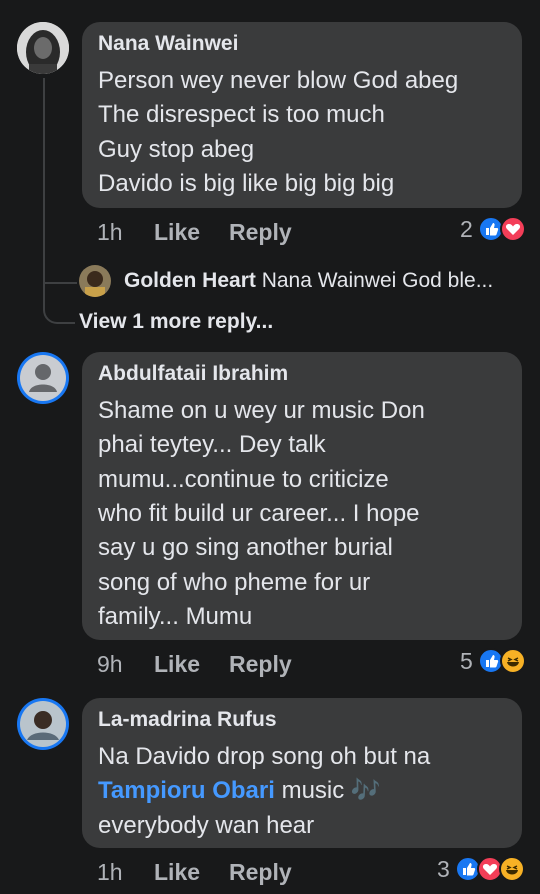 The height and width of the screenshot is (894, 540). What do you see at coordinates (190, 280) in the screenshot?
I see `reply-author: Golden Heart` at bounding box center [190, 280].